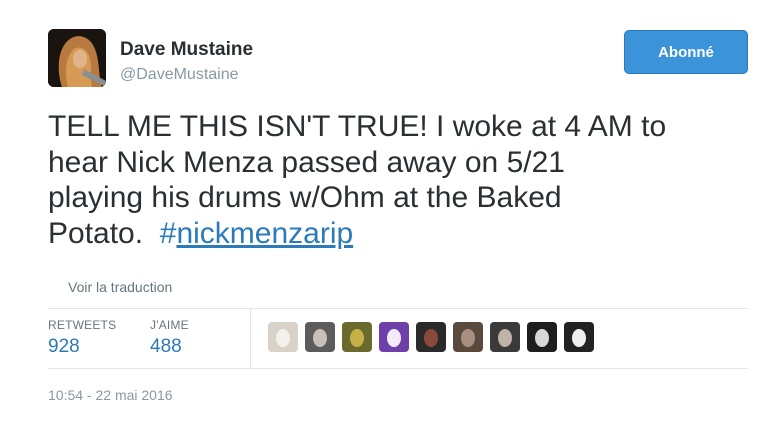 Image resolution: width=772 pixels, height=426 pixels. I want to click on likes-stat: J'AIME 488, so click(169, 338).